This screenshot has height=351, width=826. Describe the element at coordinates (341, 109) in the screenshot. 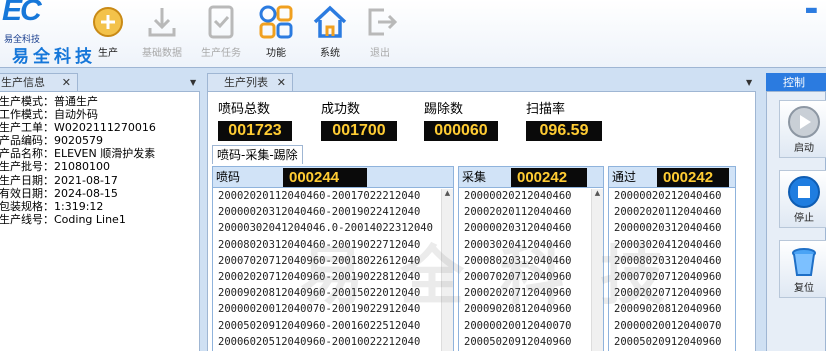

I see `stat-success-label: 成功数` at that location.